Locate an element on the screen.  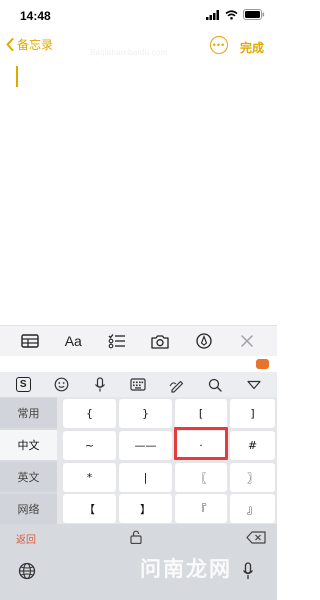
symbol-key: ] is located at coordinates (252, 413).